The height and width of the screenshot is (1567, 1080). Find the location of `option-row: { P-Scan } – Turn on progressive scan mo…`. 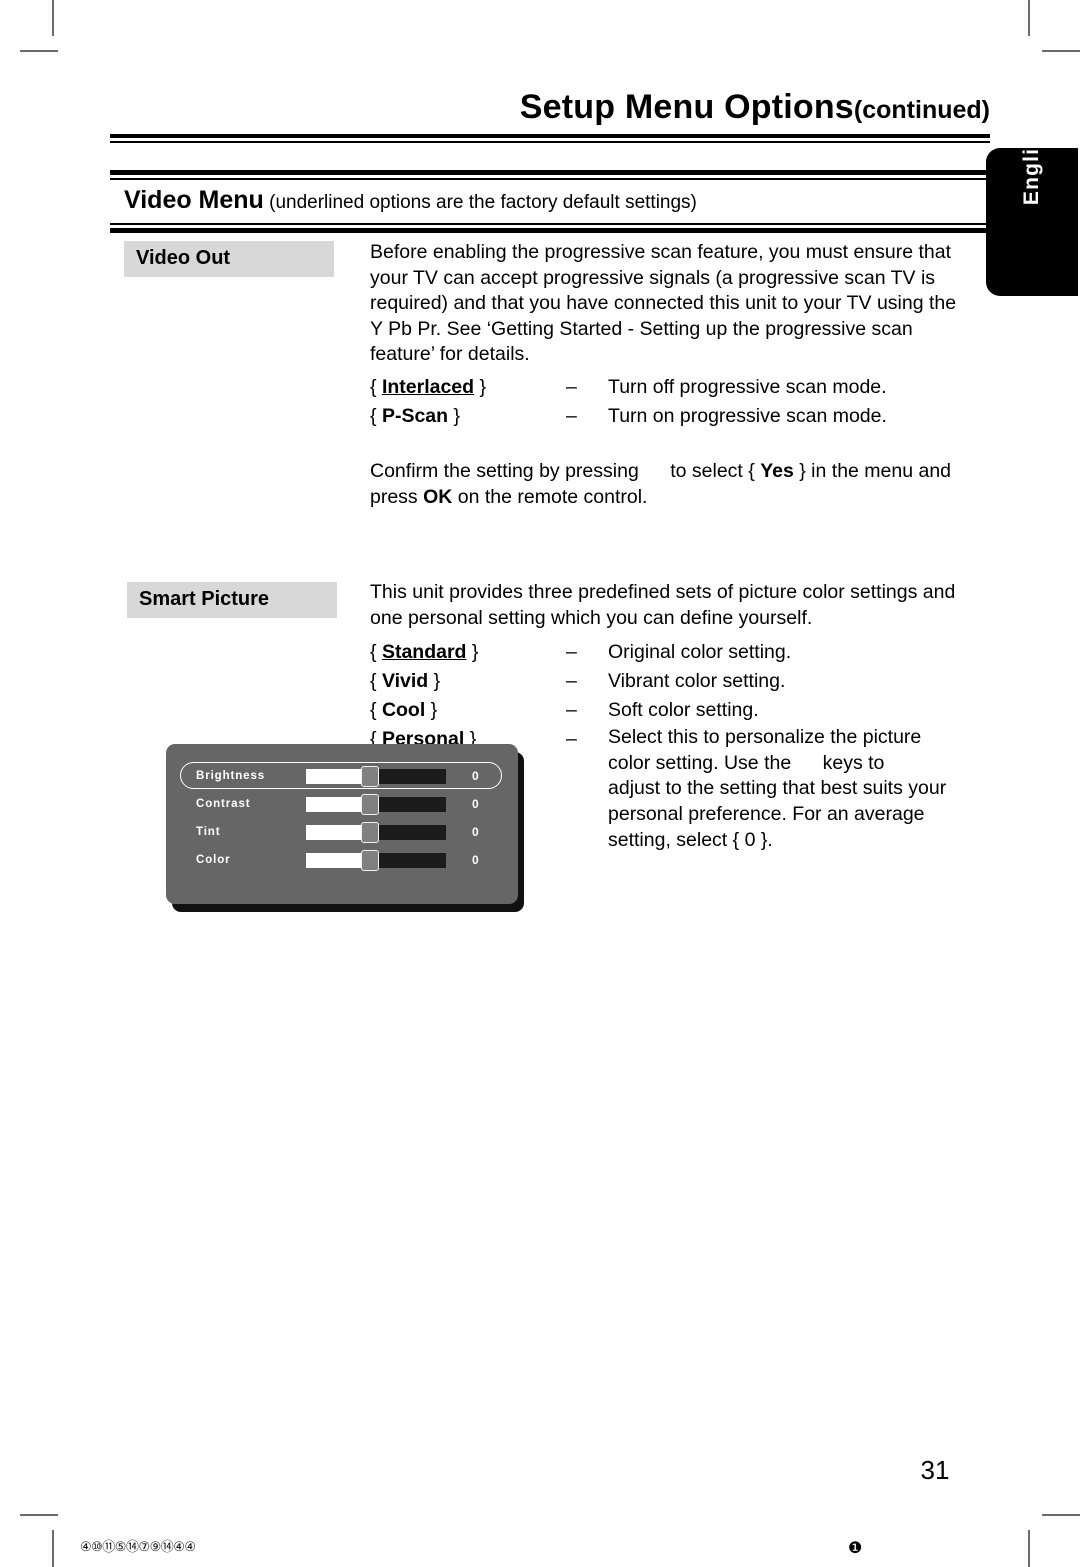

option-row: { P-Scan } – Turn on progressive scan mo… is located at coordinates (670, 416).